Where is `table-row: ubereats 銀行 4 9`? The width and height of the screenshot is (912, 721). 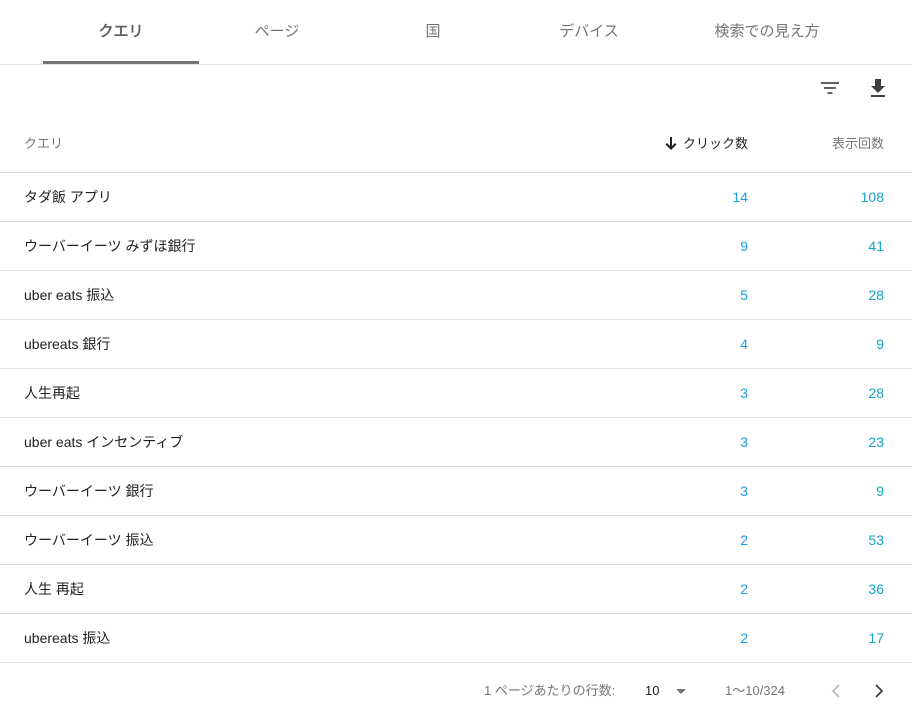 table-row: ubereats 銀行 4 9 is located at coordinates (456, 344).